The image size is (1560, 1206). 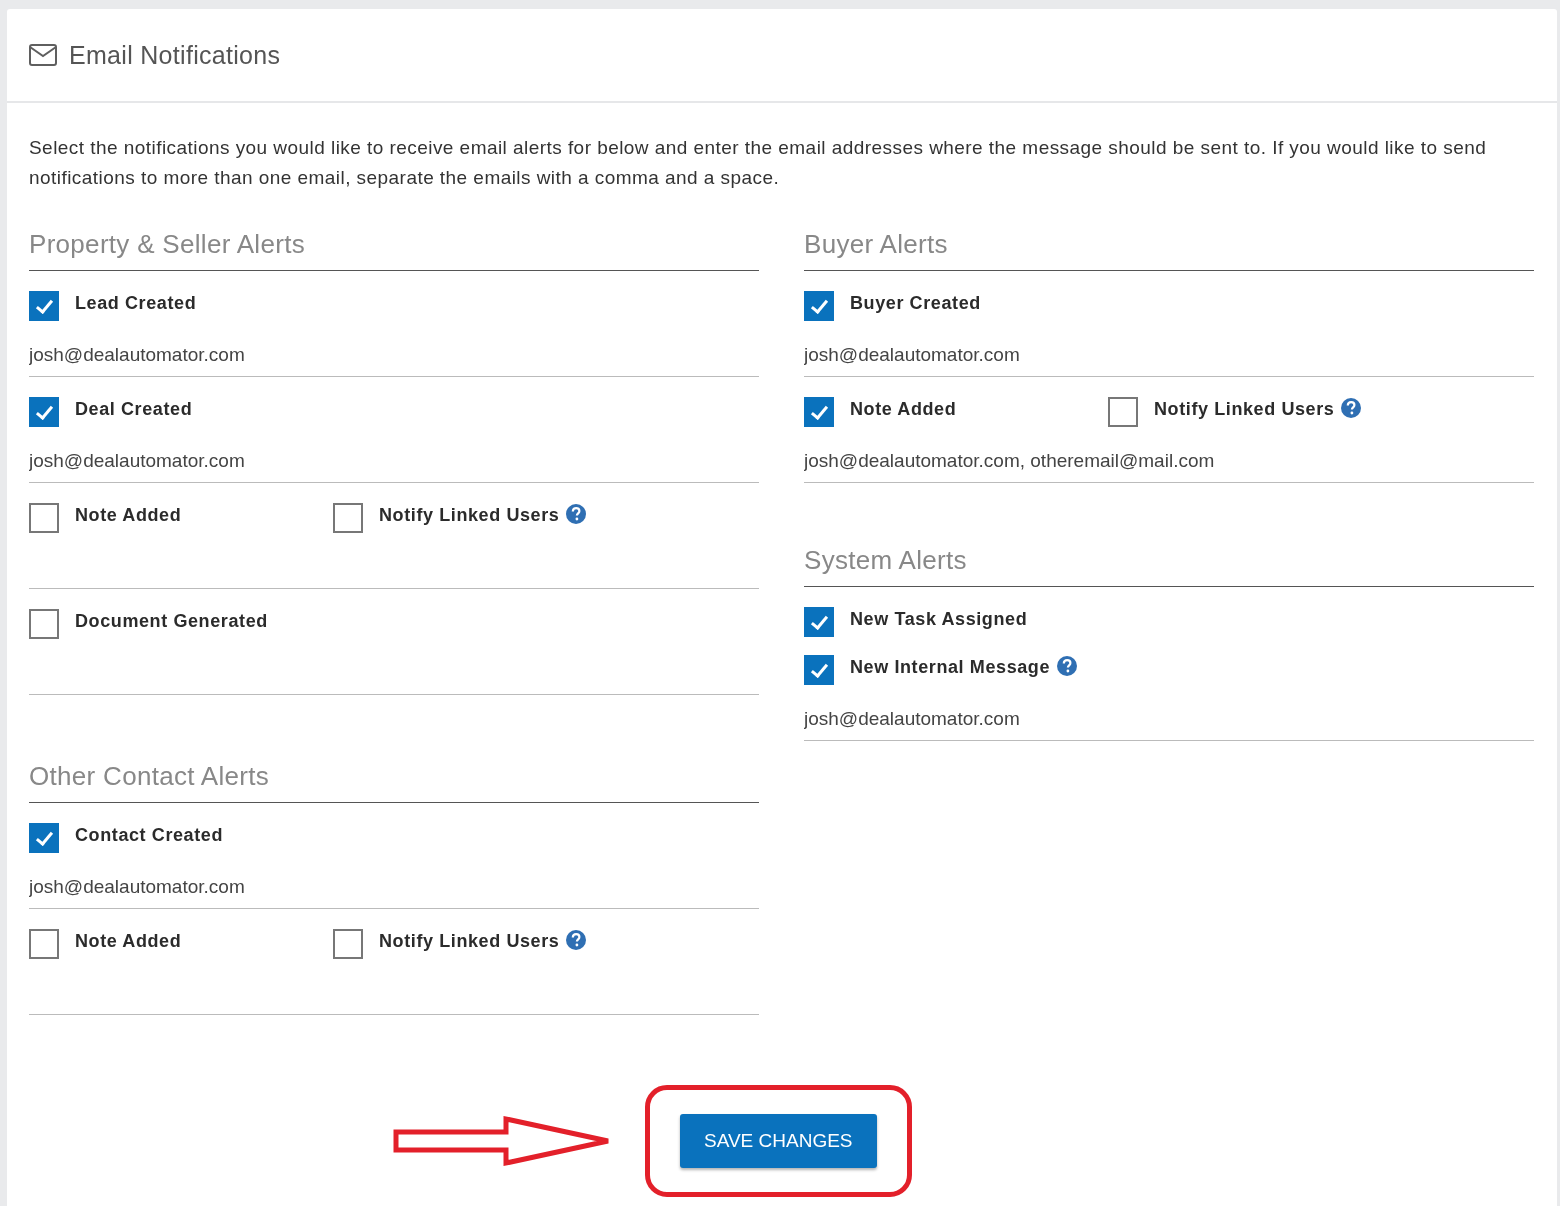 What do you see at coordinates (950, 667) in the screenshot?
I see `checkbox-label: New Internal Message` at bounding box center [950, 667].